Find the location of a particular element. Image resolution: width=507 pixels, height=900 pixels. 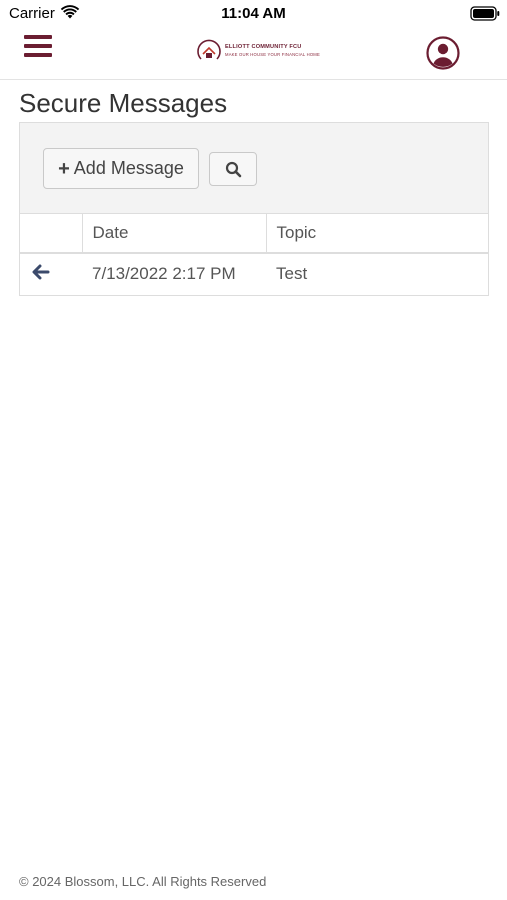

column-header-topic: Topic is located at coordinates (377, 234).